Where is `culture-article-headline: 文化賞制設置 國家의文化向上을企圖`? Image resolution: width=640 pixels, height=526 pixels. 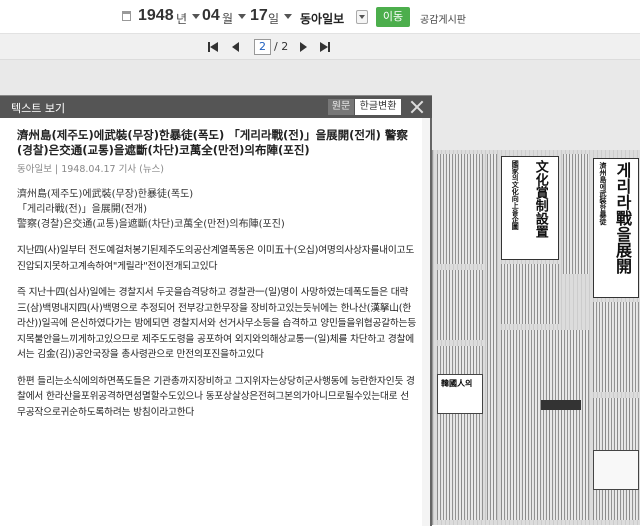 culture-article-headline: 文化賞制設置 國家의文化向上을企圖 is located at coordinates (530, 208).